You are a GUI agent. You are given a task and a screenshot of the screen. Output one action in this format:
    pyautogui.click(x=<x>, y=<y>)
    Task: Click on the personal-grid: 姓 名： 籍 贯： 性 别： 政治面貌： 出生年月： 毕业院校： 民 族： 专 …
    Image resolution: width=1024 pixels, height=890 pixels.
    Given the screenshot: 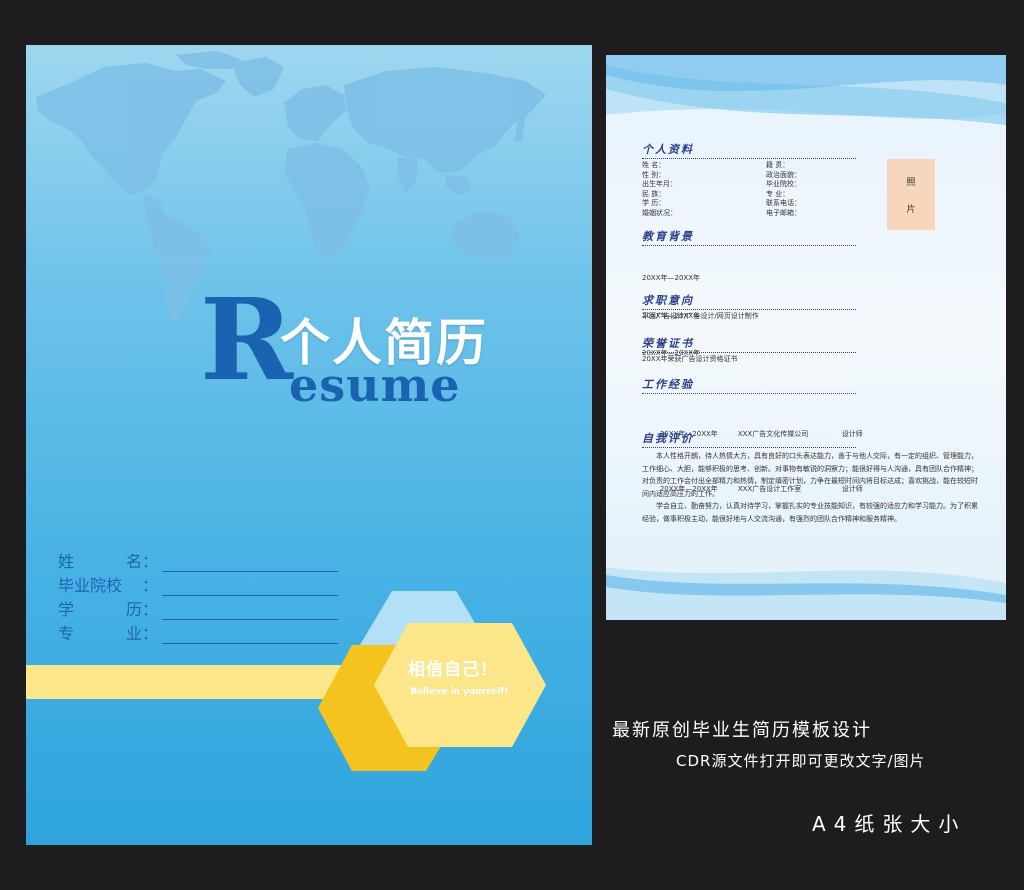 What is the action you would take?
    pyautogui.click(x=749, y=190)
    